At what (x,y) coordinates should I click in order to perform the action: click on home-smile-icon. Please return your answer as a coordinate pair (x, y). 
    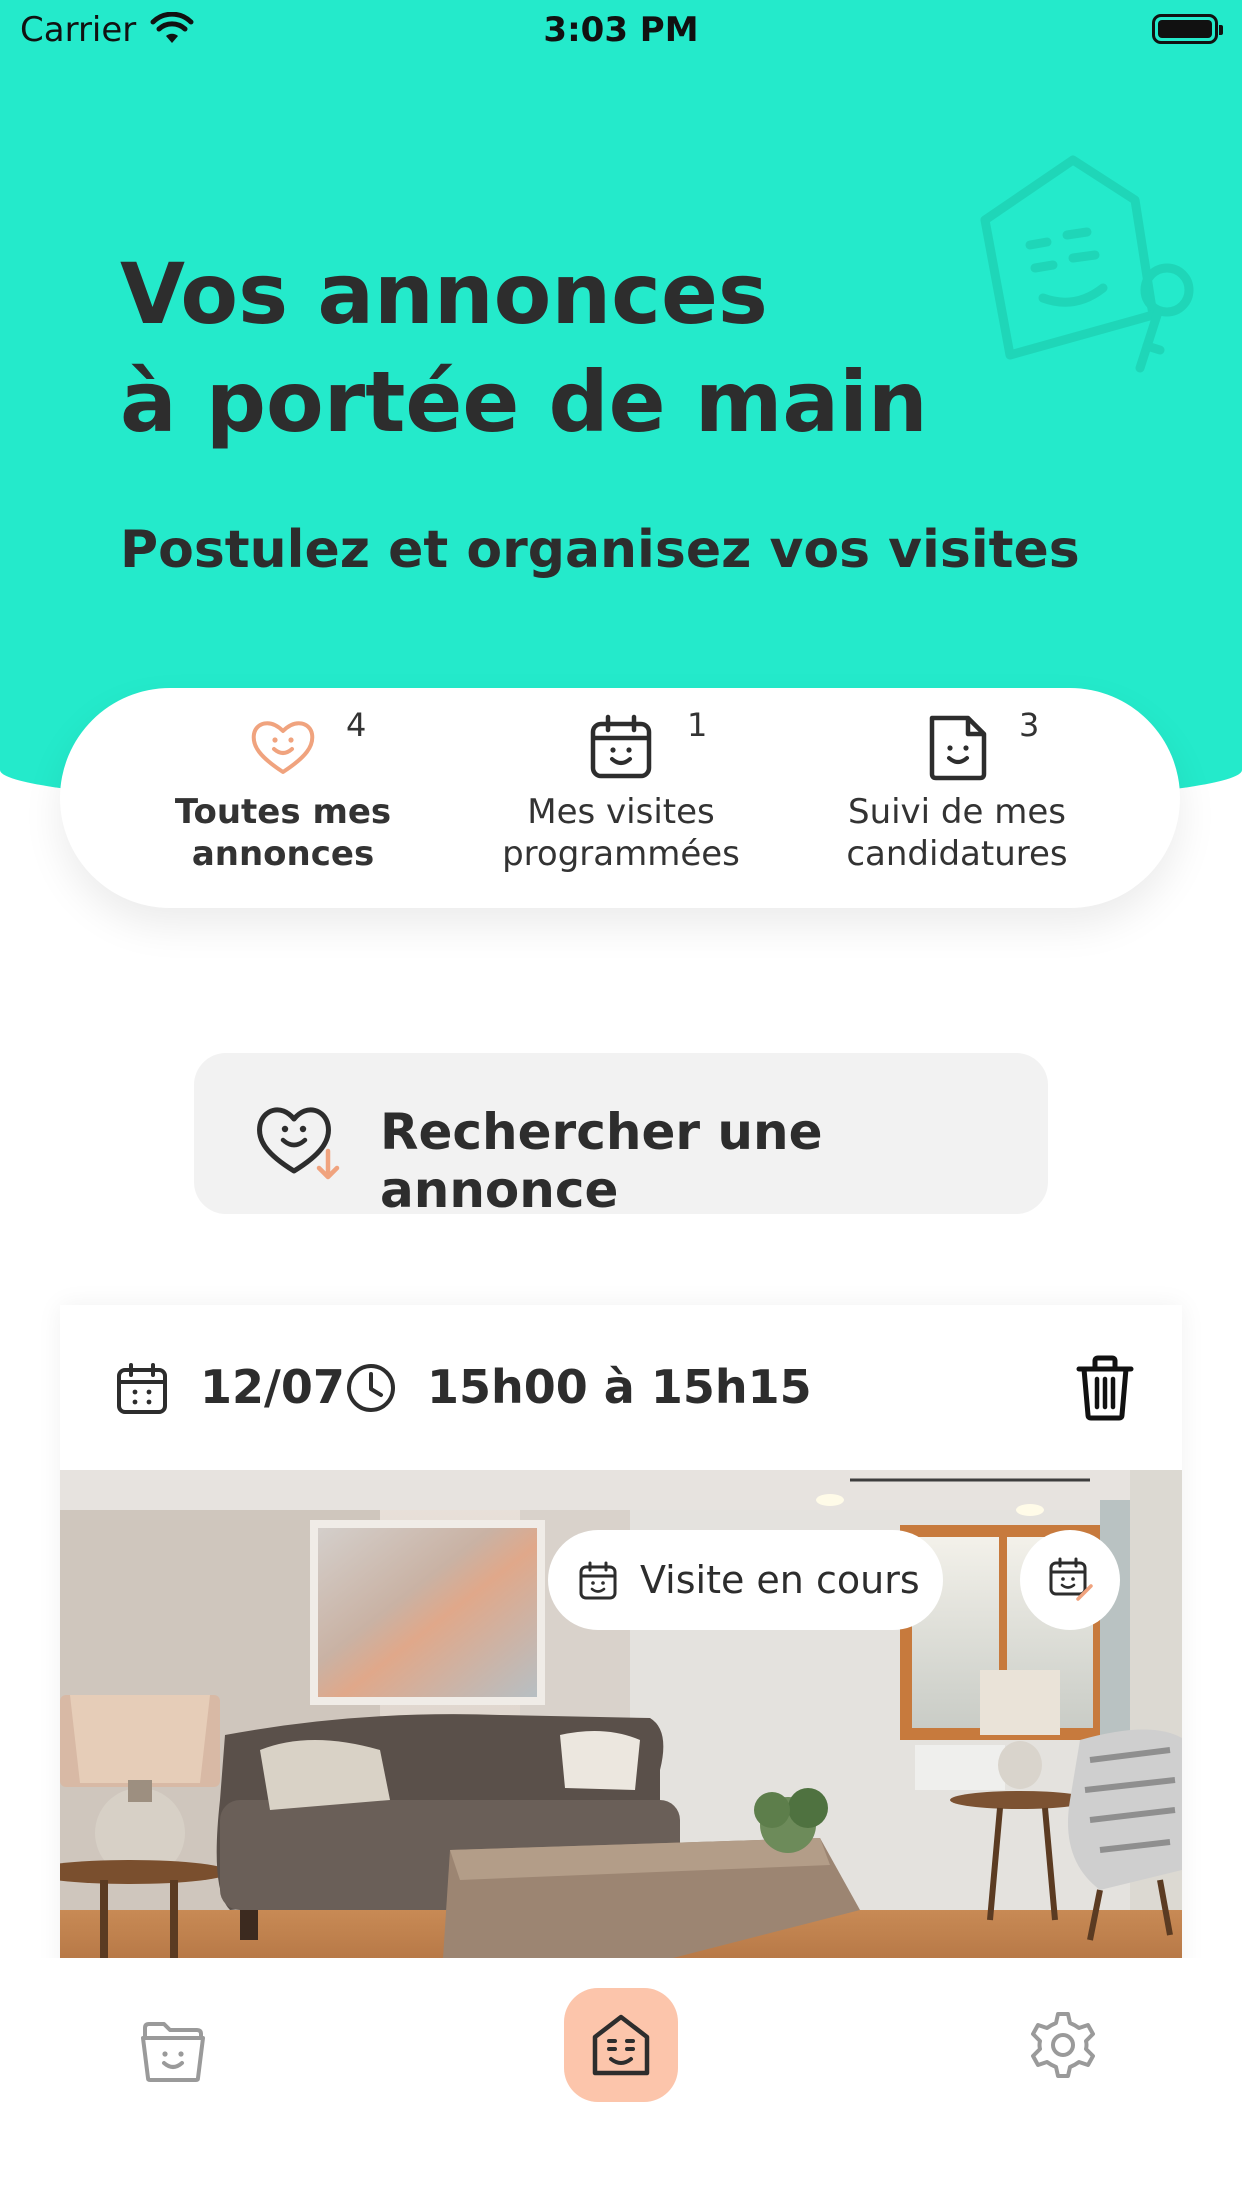
    Looking at the image, I should click on (621, 2045).